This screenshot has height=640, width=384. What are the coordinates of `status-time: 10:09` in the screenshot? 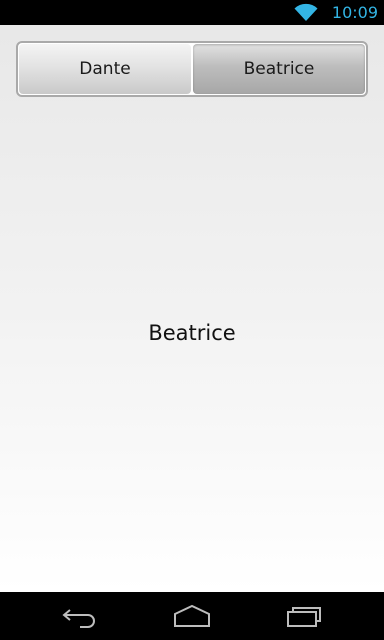 It's located at (354, 12).